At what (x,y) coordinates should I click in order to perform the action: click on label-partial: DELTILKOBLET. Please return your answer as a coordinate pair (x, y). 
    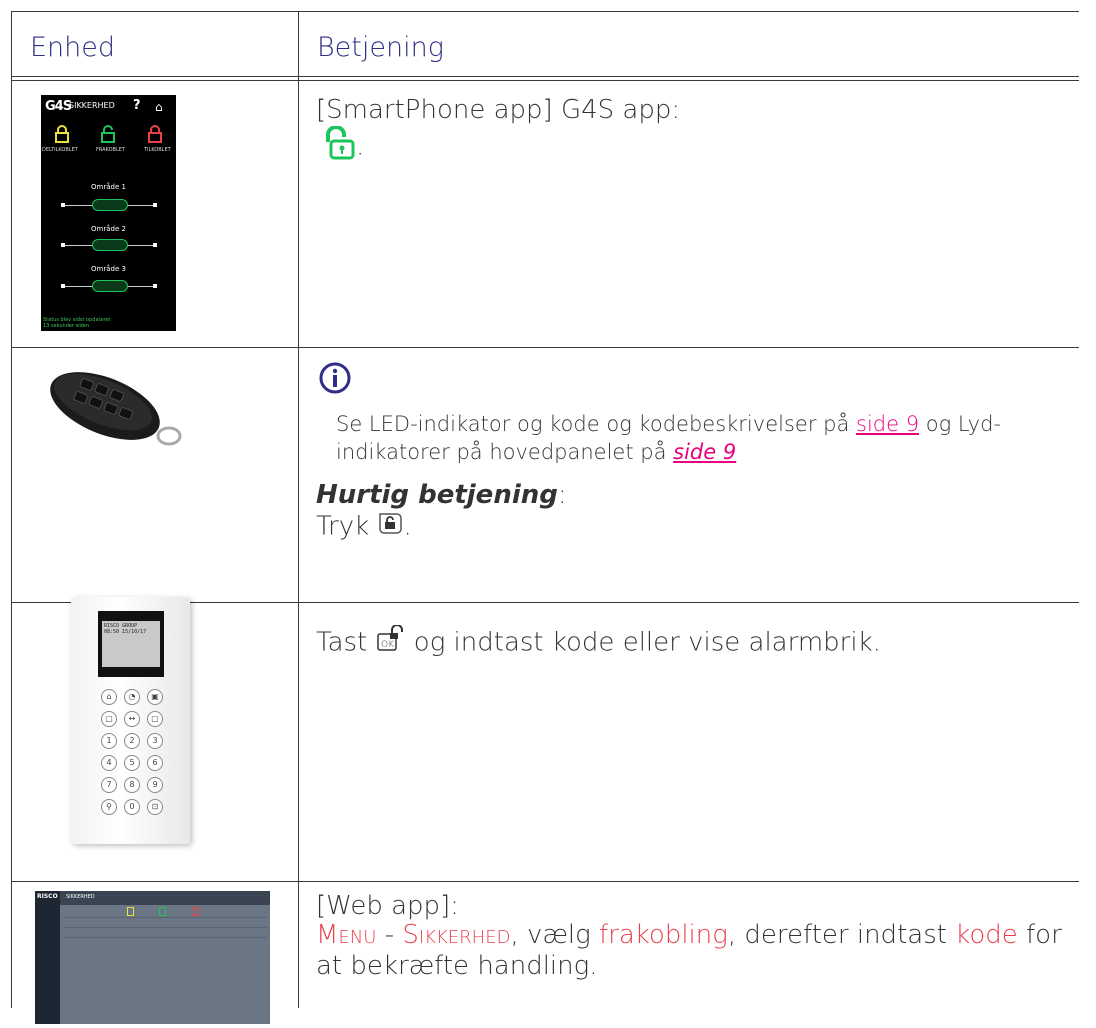
    Looking at the image, I should click on (60, 150).